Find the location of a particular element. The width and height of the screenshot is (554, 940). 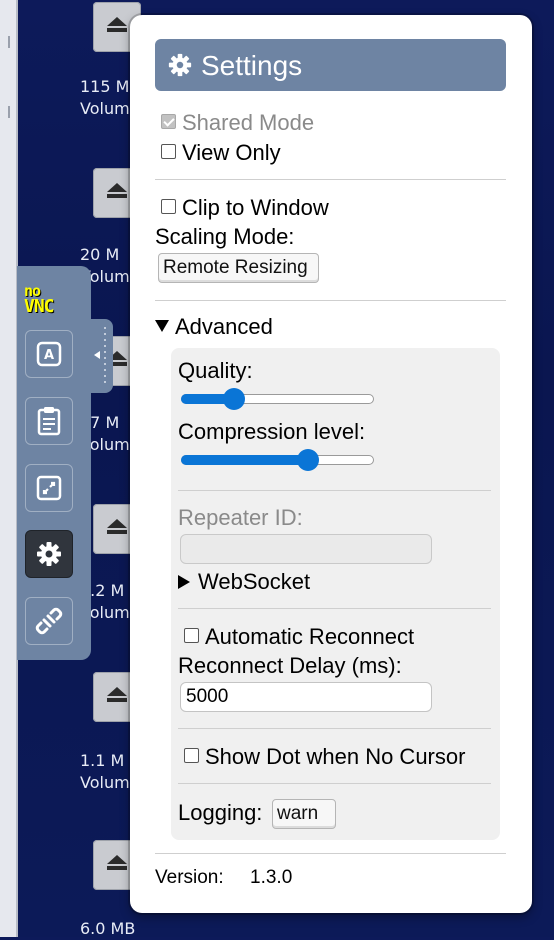

drive-label: 115 M Volum is located at coordinates (105, 97).